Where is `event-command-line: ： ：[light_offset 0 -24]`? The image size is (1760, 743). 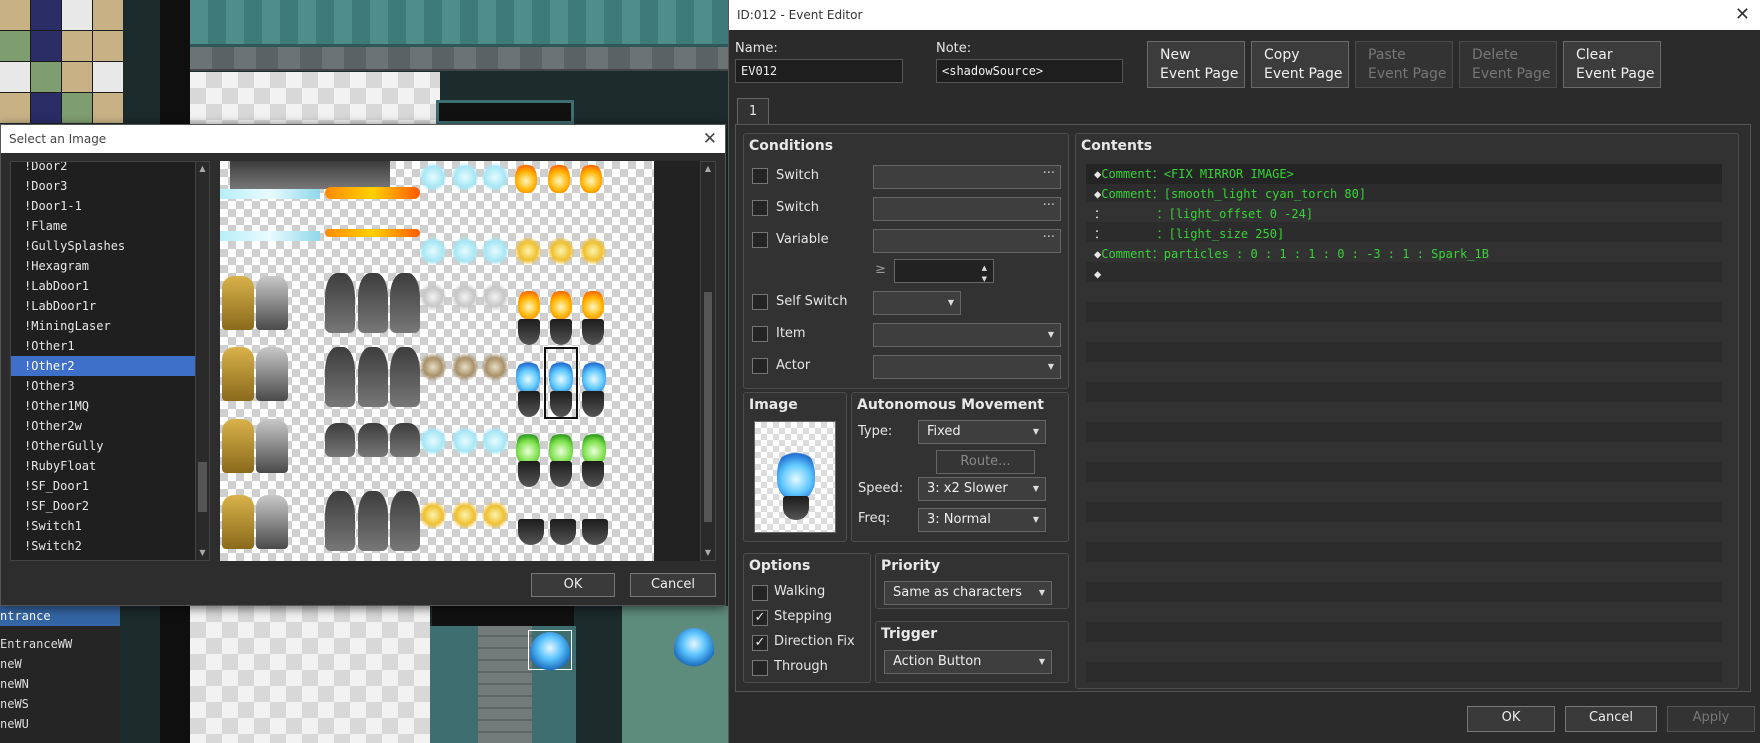 event-command-line: ： ：[light_offset 0 -24] is located at coordinates (1404, 214).